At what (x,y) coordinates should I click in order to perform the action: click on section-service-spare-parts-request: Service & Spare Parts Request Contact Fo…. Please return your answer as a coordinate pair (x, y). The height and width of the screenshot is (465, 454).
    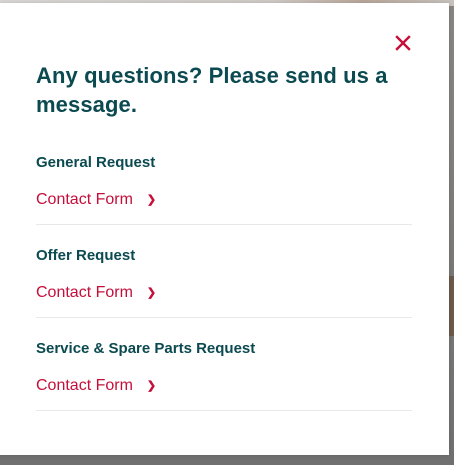
    Looking at the image, I should click on (224, 375).